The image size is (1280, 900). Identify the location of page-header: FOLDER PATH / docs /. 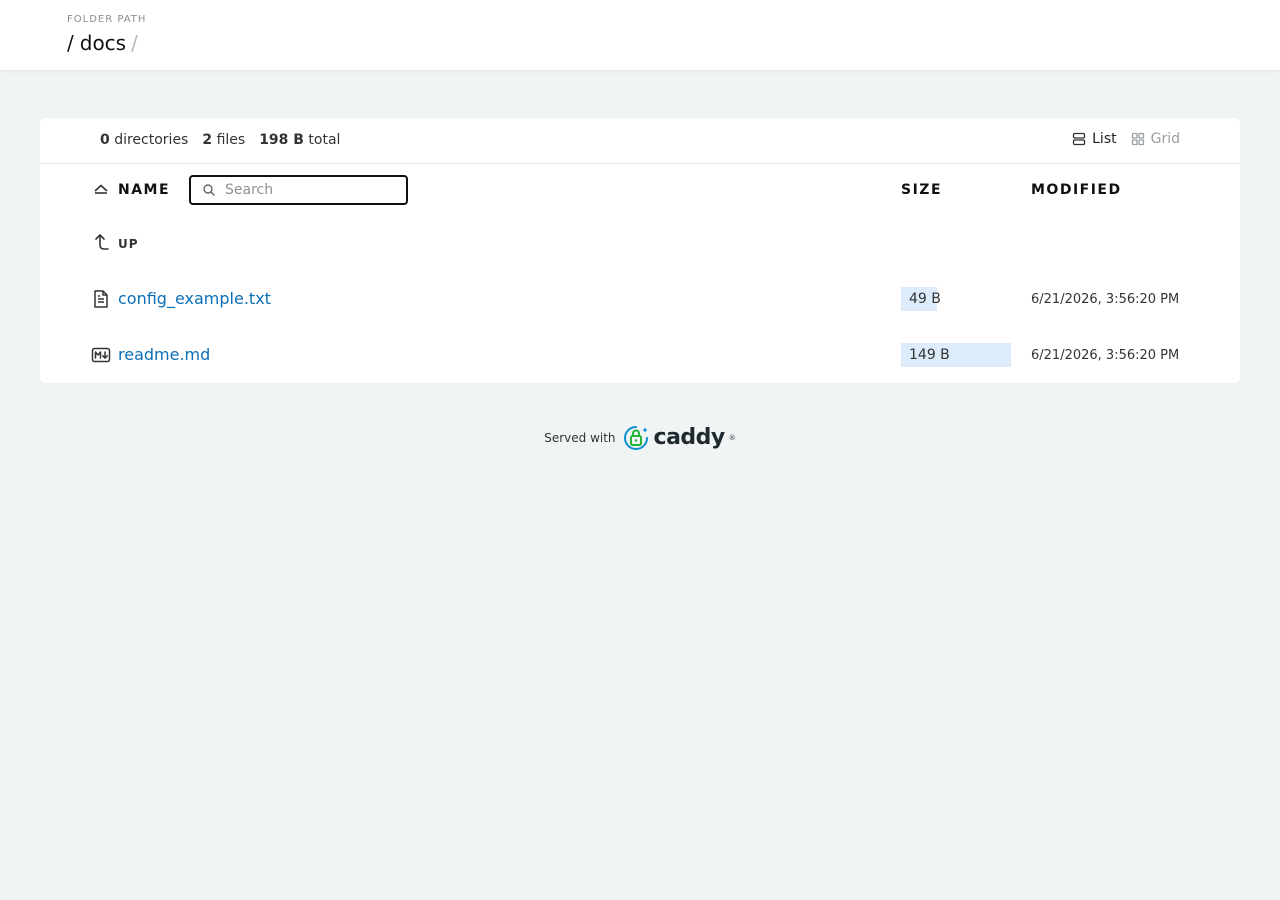
(640, 35).